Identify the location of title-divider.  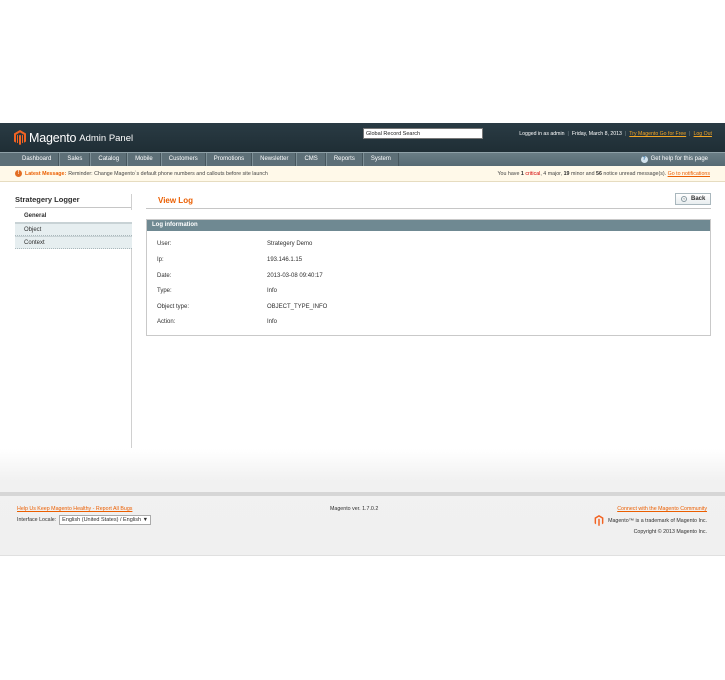
(428, 208).